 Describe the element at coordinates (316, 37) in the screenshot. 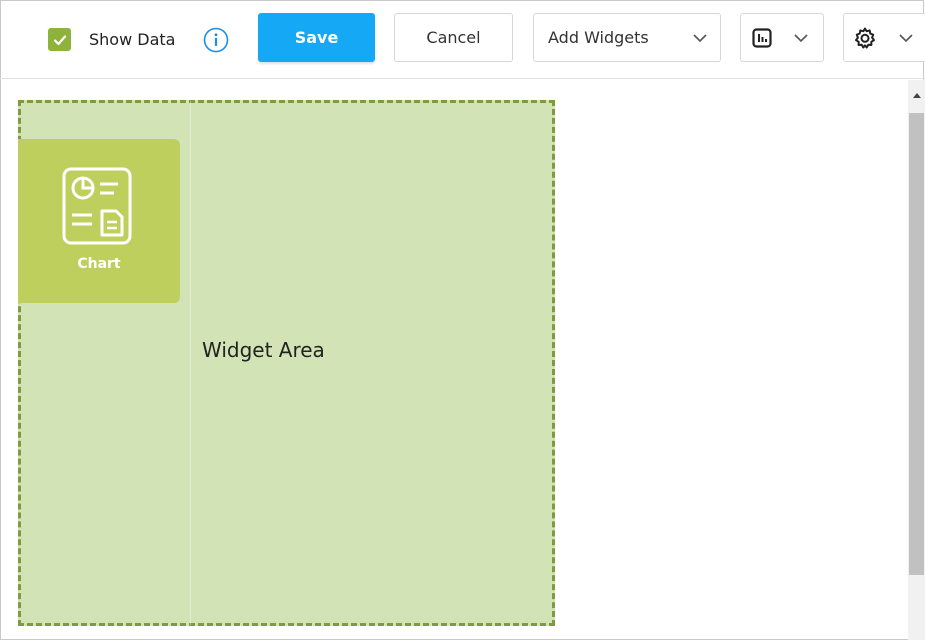

I see `save-button: Save` at that location.